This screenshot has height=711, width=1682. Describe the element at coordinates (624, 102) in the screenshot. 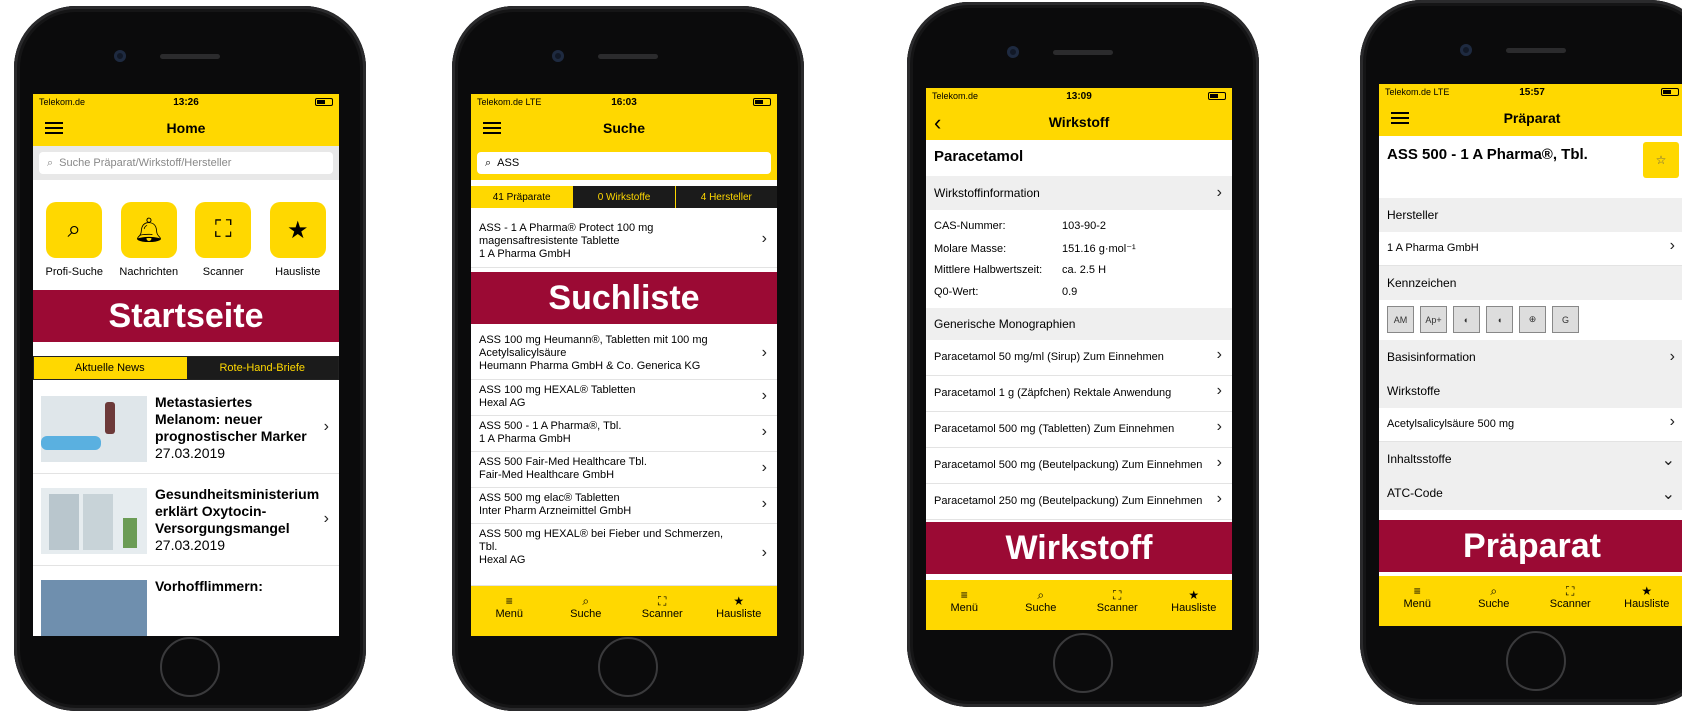

I see `status-bar: Telekom.de LTE 16:03` at that location.